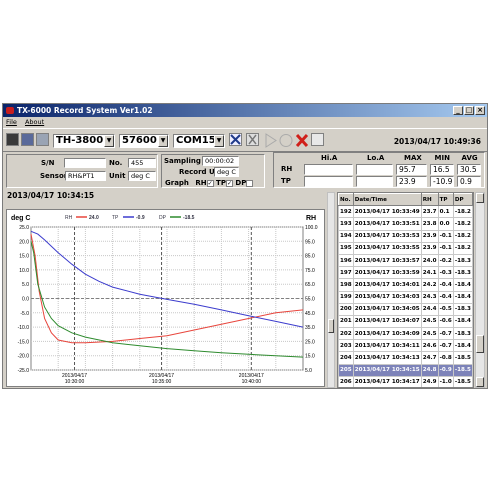 Image resolution: width=500 pixels, height=500 pixels. I want to click on sensor-field: RH&PT1, so click(85, 176).